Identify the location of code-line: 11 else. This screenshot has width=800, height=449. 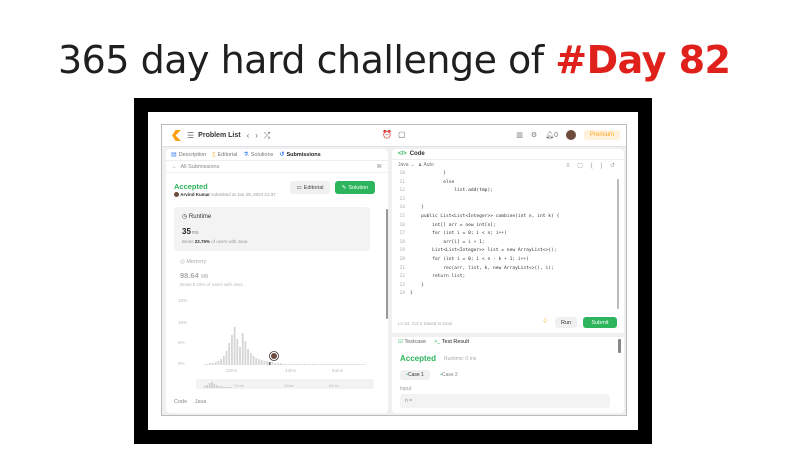
(508, 183).